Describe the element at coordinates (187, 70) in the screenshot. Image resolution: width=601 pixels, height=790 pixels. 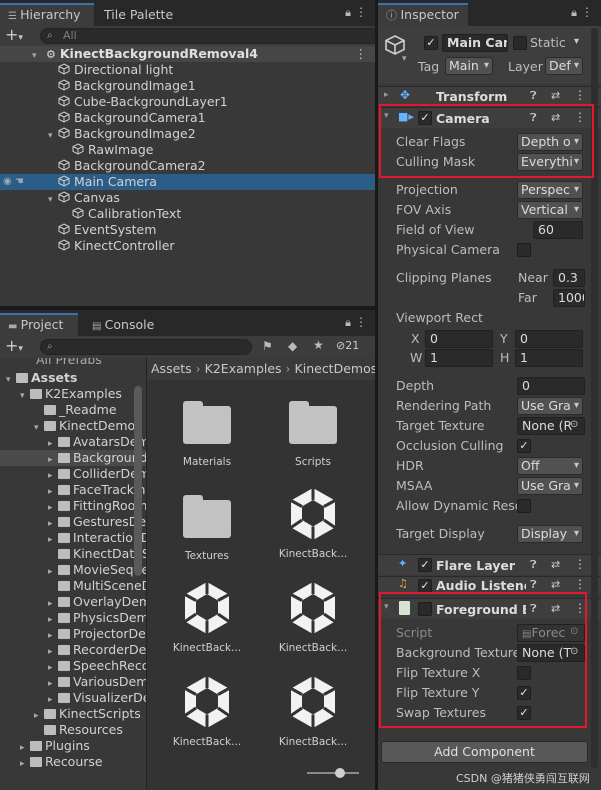
I see `hierarchy-item: Directional light` at that location.